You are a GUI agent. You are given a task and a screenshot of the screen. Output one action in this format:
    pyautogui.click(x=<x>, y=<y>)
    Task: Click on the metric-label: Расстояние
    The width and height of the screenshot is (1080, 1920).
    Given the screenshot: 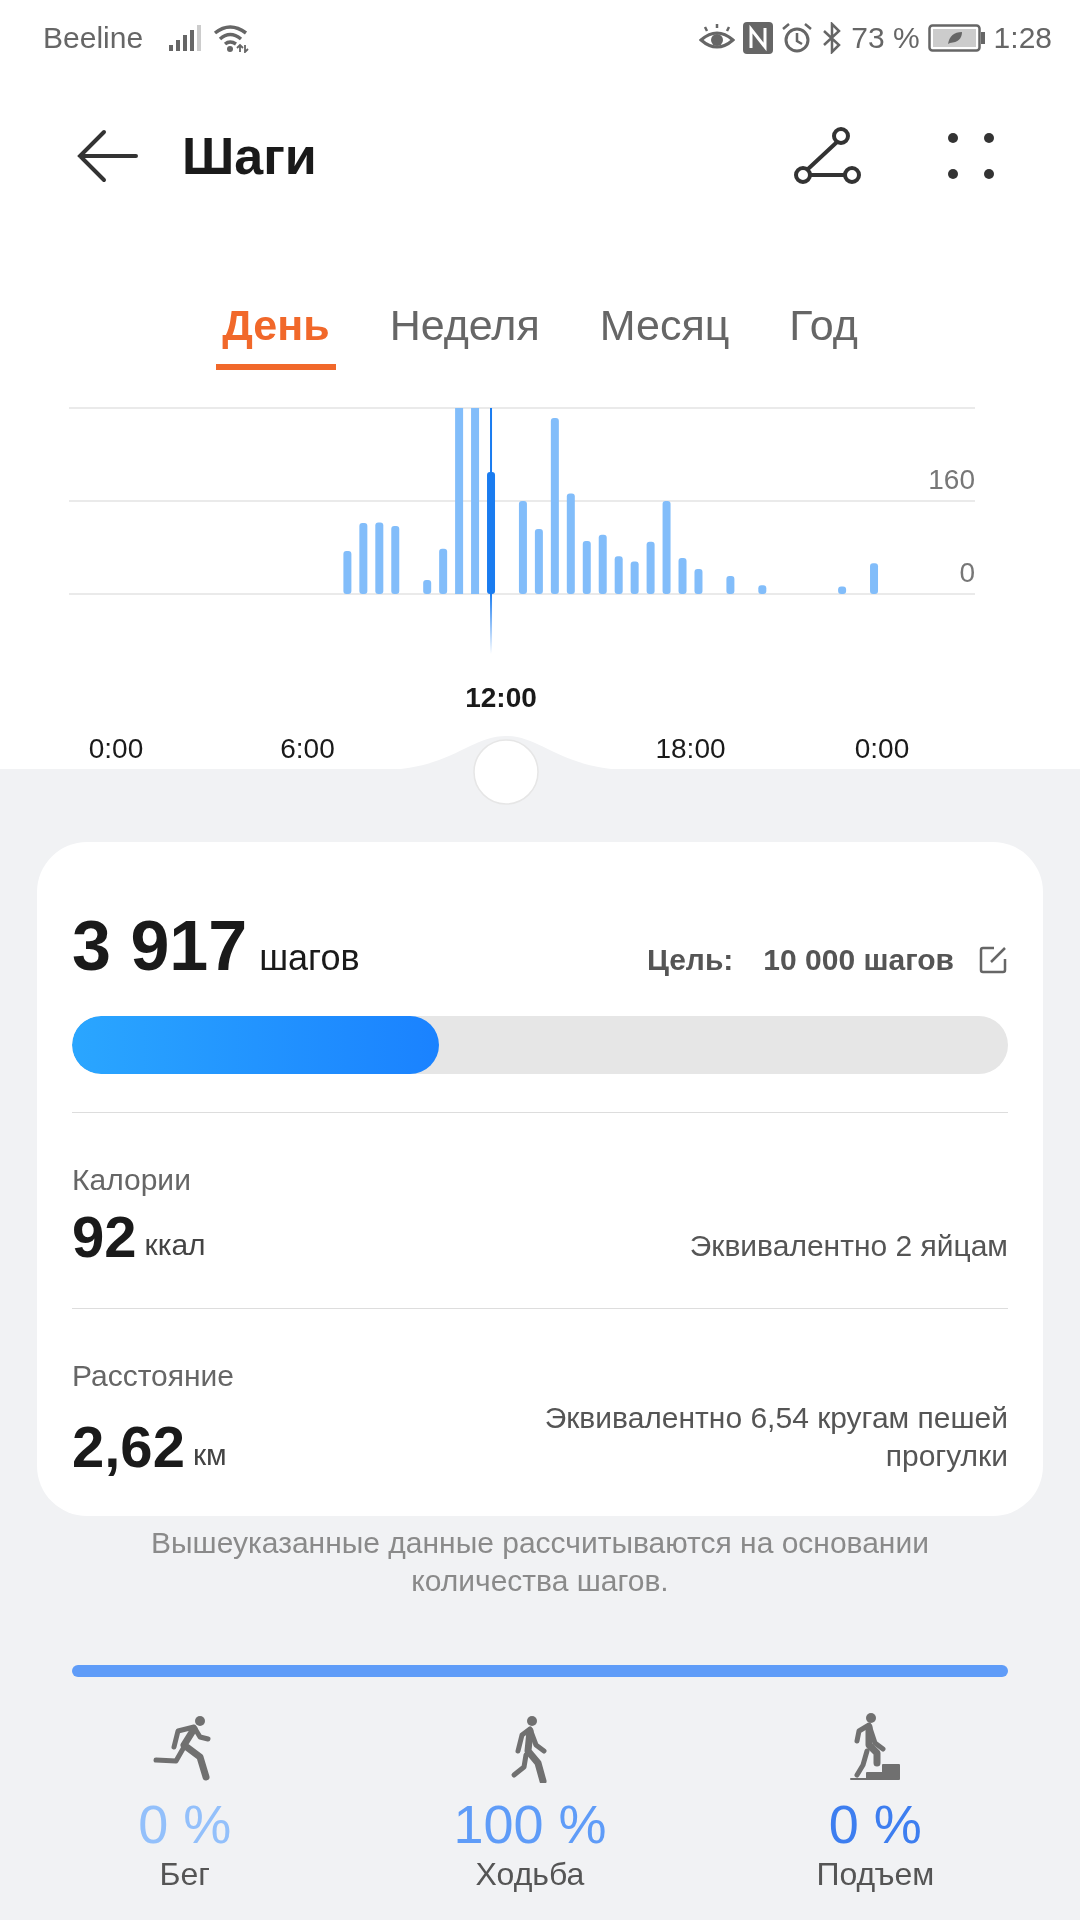 What is the action you would take?
    pyautogui.click(x=154, y=1376)
    